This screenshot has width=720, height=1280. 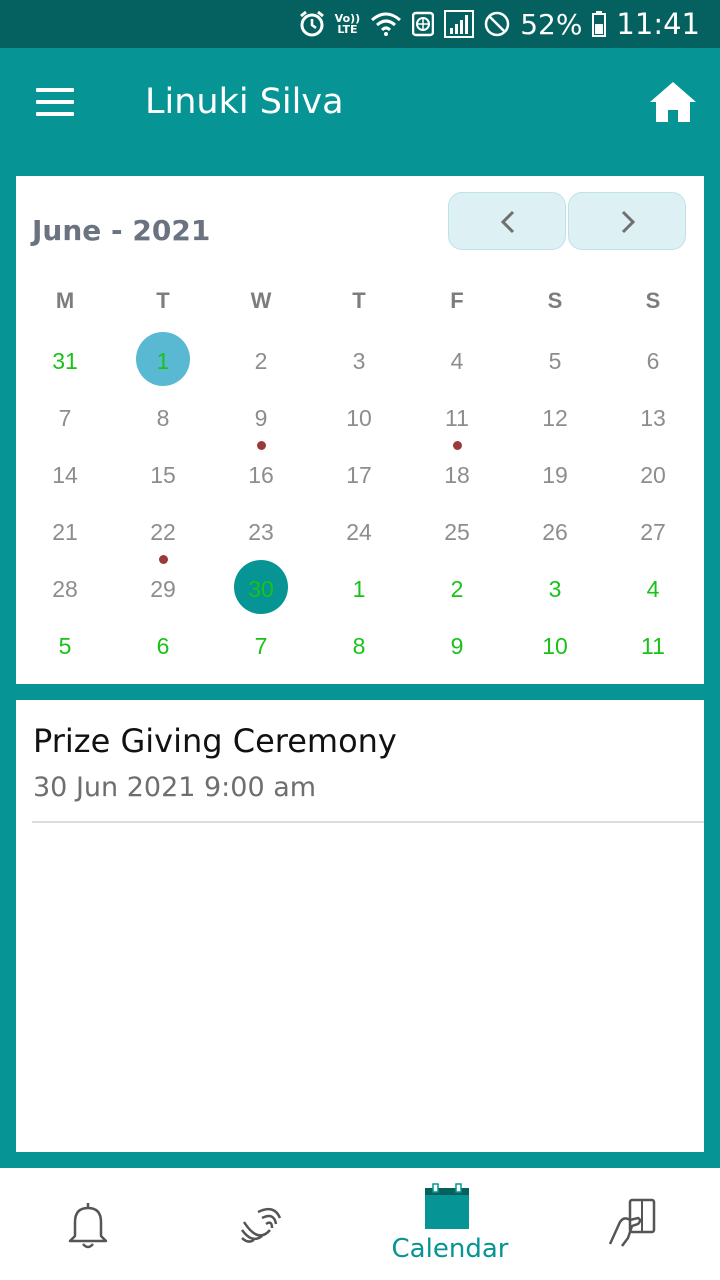 What do you see at coordinates (555, 531) in the screenshot?
I see `calendar-day: 26` at bounding box center [555, 531].